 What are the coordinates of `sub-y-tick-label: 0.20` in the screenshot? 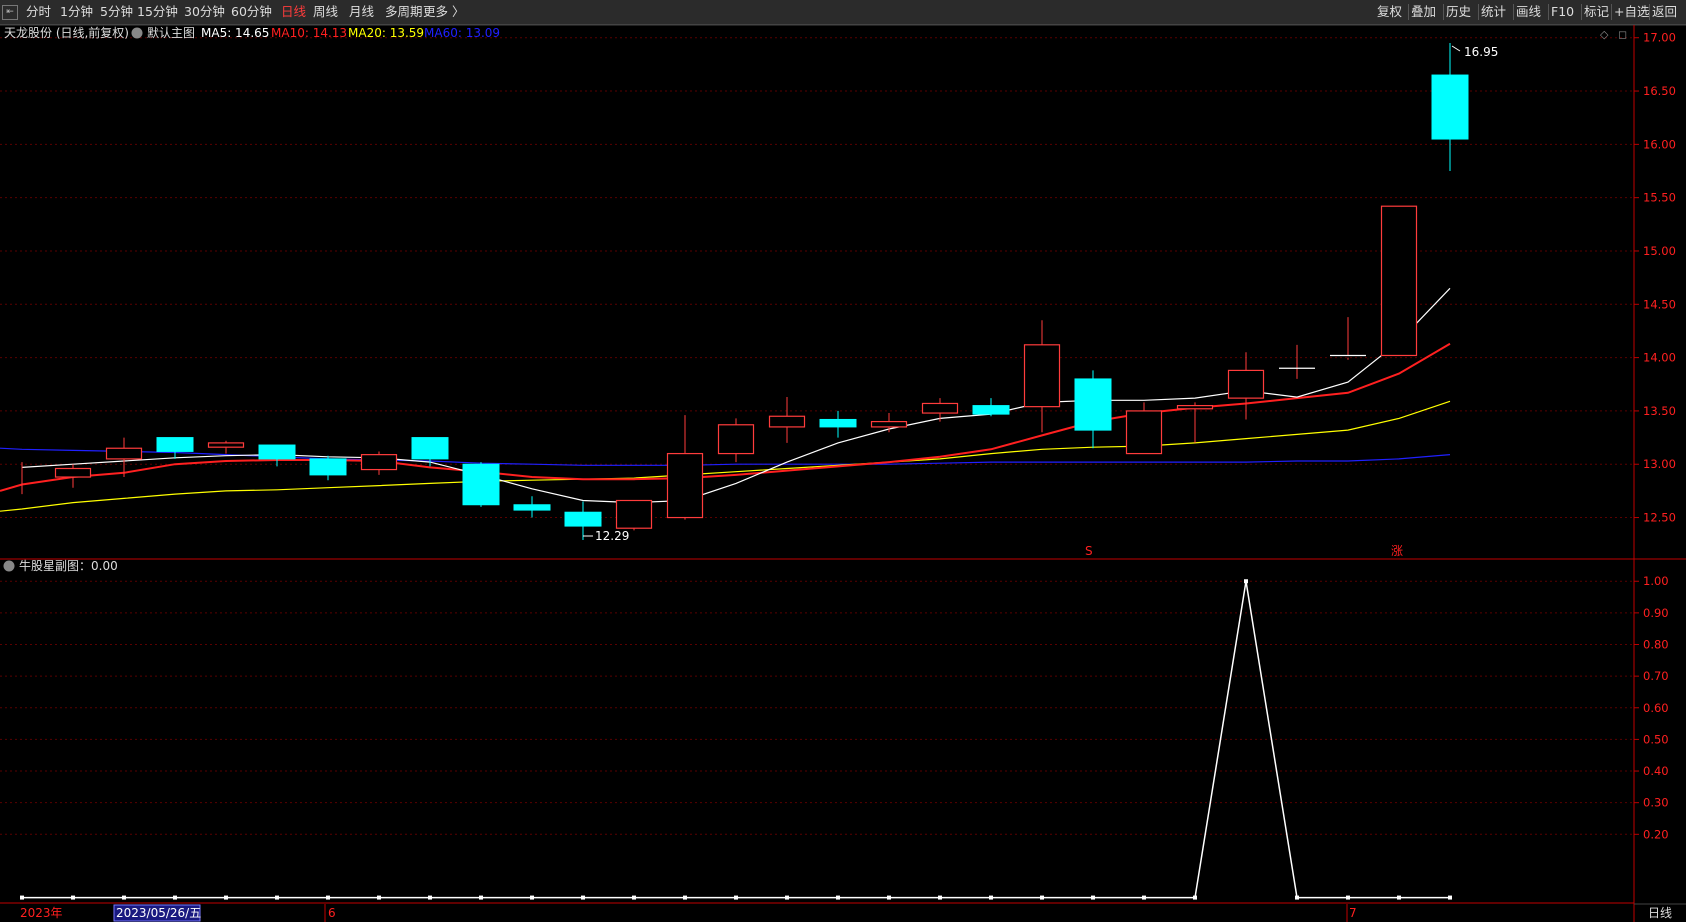 It's located at (1656, 834).